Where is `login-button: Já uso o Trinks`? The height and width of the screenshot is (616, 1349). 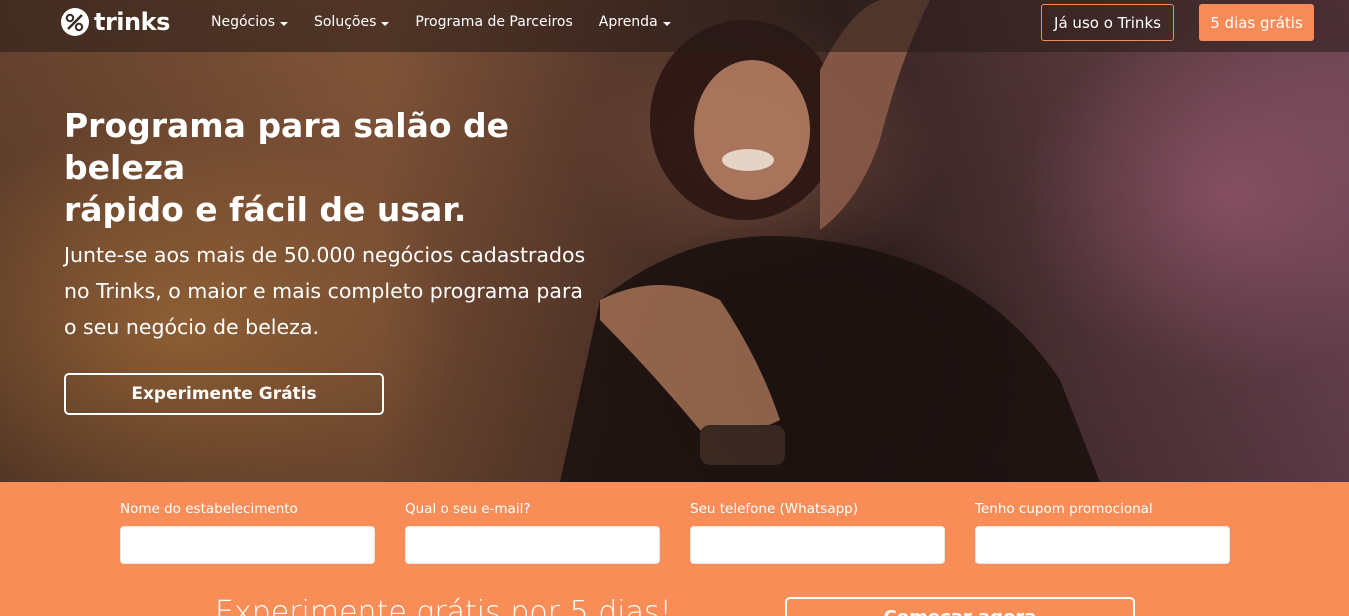 login-button: Já uso o Trinks is located at coordinates (1107, 22).